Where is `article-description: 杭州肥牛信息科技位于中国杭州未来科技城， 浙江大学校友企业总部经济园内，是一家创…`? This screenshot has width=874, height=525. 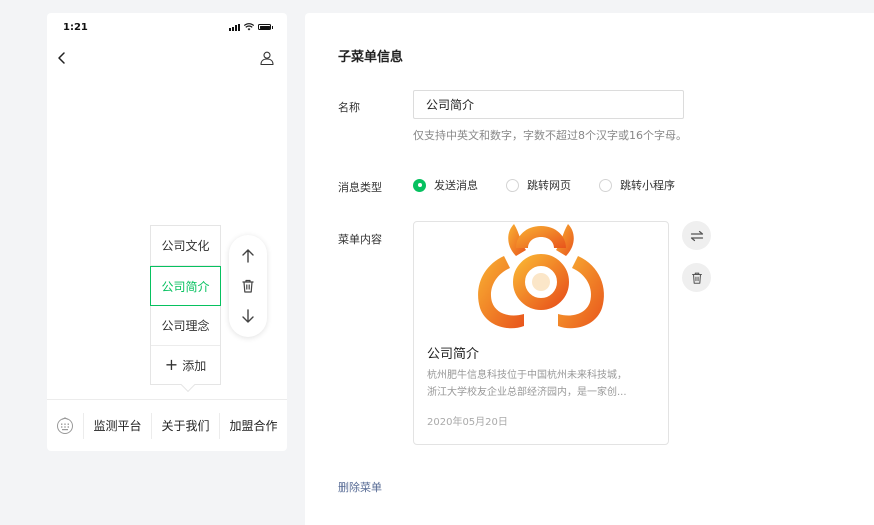 article-description: 杭州肥牛信息科技位于中国杭州未来科技城， 浙江大学校友企业总部经济园内，是一家创… is located at coordinates (541, 381).